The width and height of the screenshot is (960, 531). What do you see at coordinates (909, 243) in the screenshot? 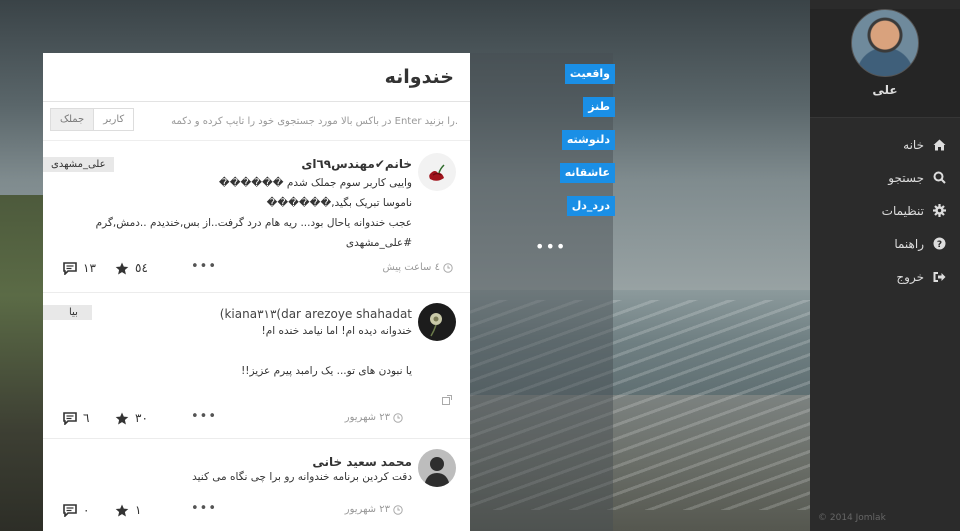
I see `sidebar-item-label: راهنما` at bounding box center [909, 243].